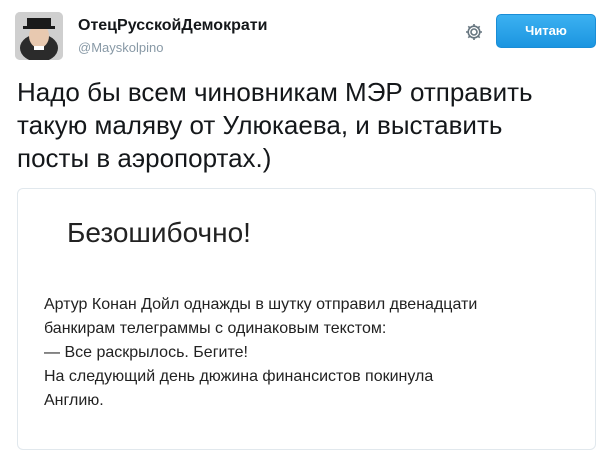 This screenshot has height=450, width=604. Describe the element at coordinates (120, 47) in the screenshot. I see `username: @Mayskolpino` at that location.